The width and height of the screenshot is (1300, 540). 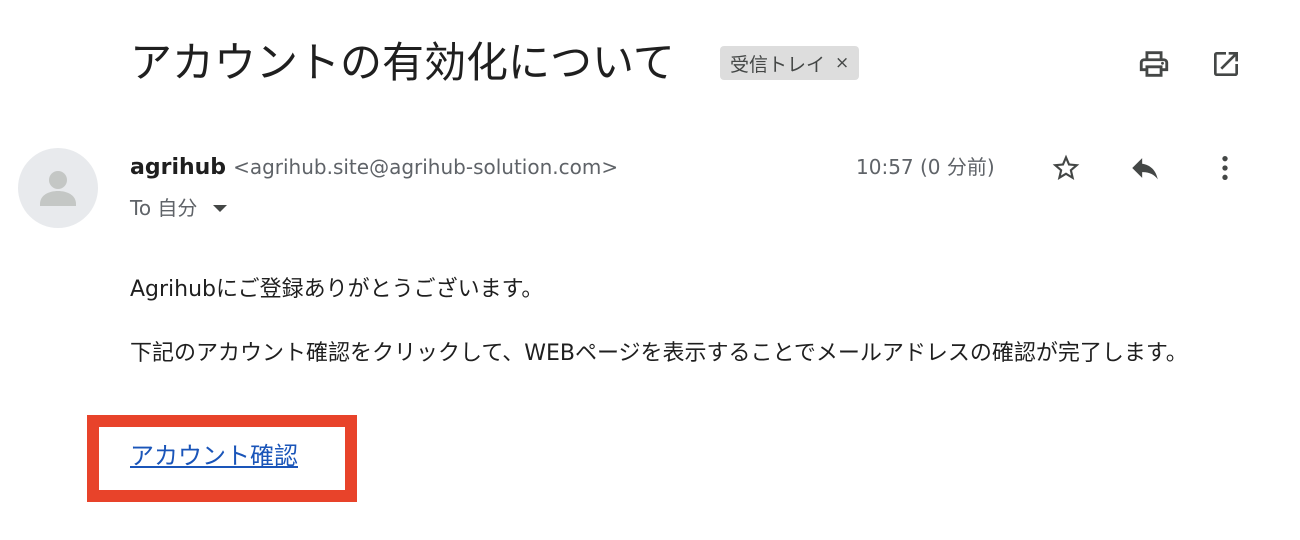 I want to click on open-in-new-window-button, so click(x=1226, y=64).